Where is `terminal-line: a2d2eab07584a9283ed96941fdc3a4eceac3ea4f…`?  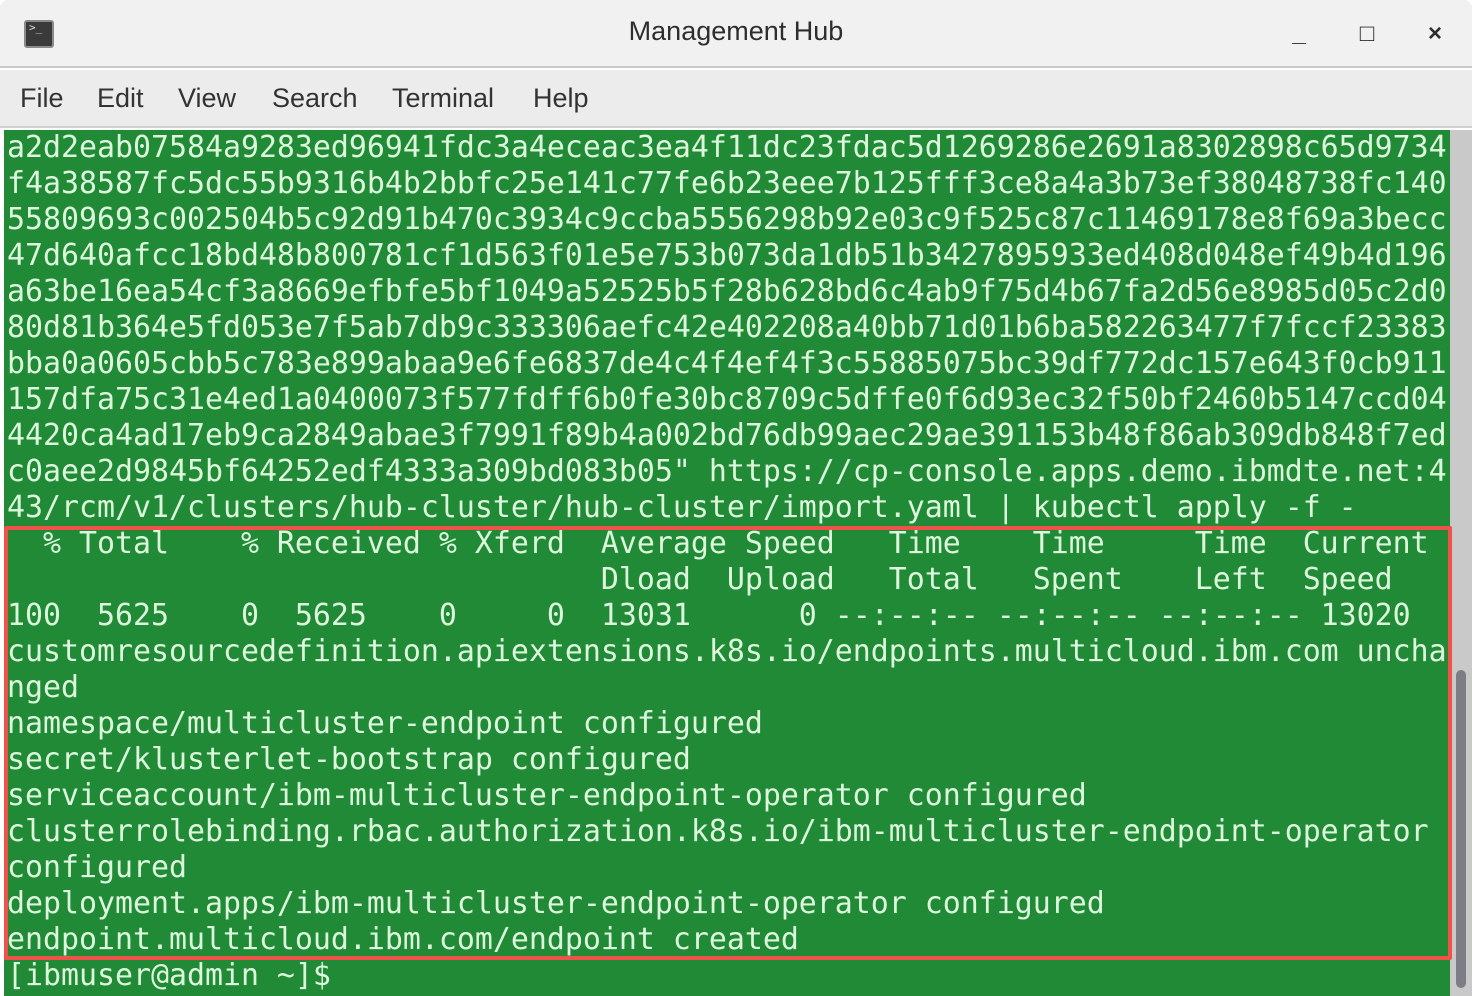 terminal-line: a2d2eab07584a9283ed96941fdc3a4eceac3ea4f… is located at coordinates (727, 147).